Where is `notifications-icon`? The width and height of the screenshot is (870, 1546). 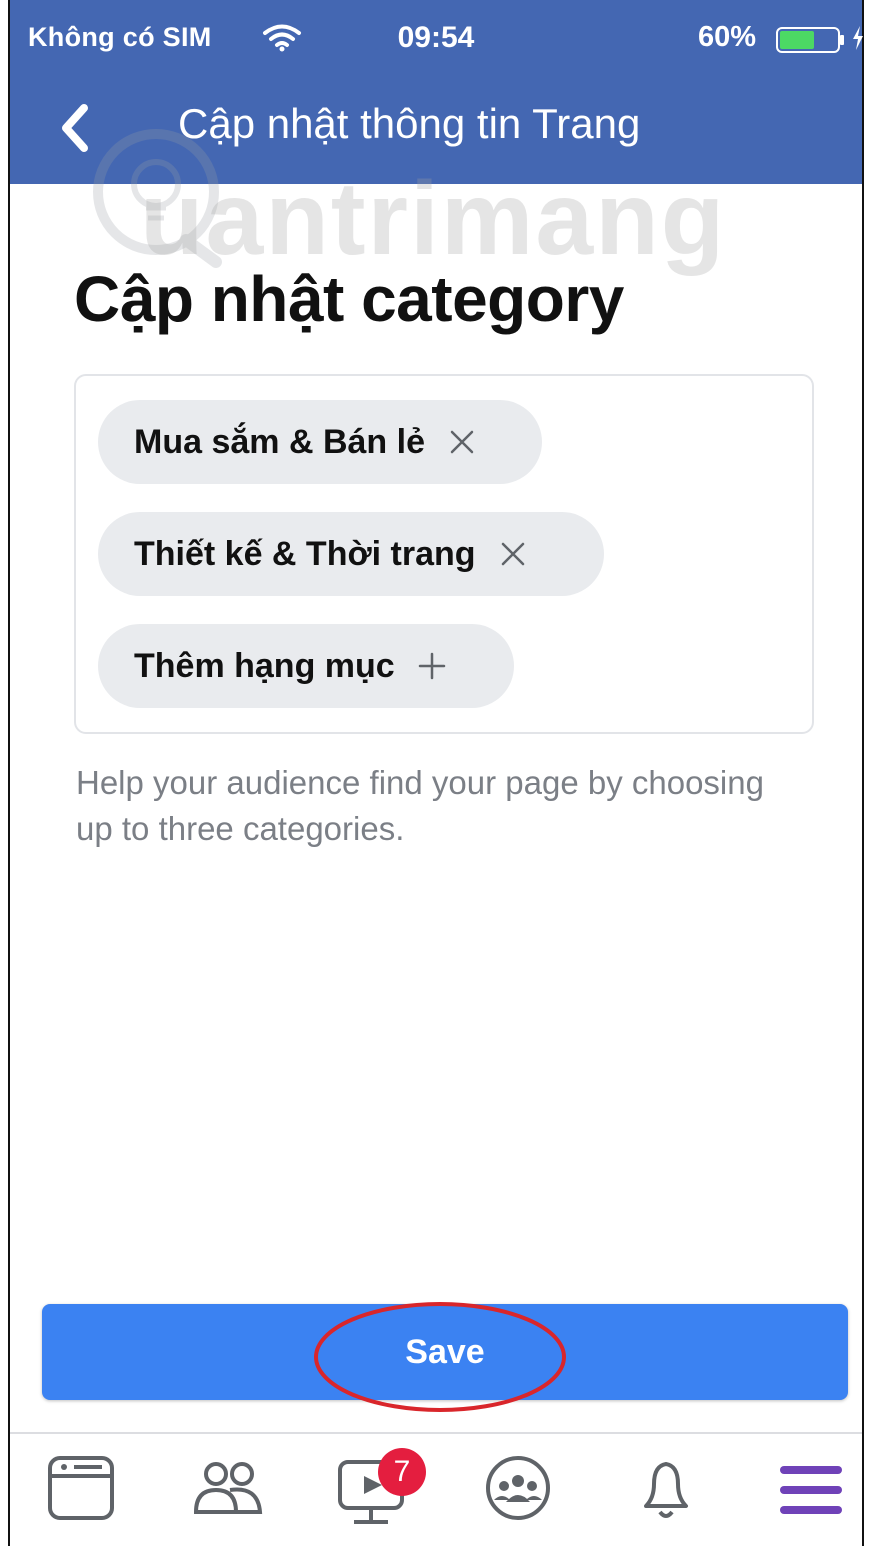 notifications-icon is located at coordinates (671, 1493).